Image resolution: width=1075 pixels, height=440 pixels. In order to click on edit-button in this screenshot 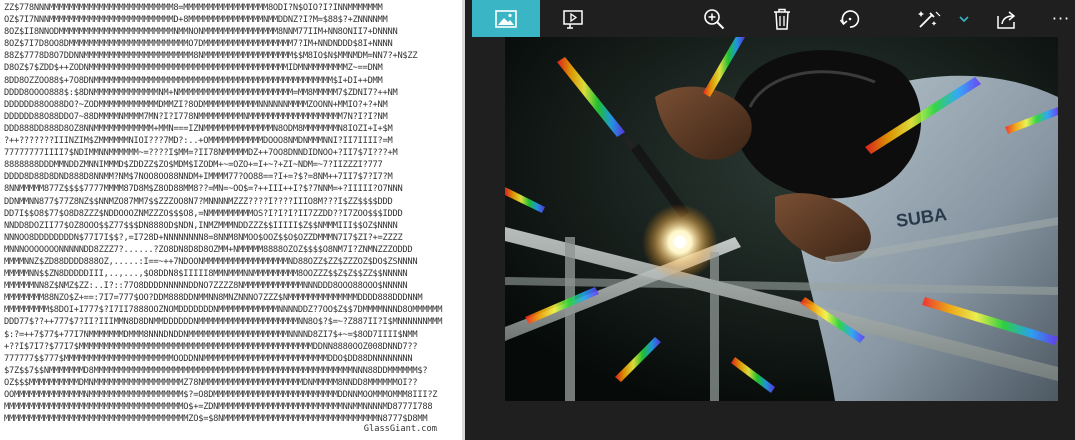, I will do `click(943, 18)`.